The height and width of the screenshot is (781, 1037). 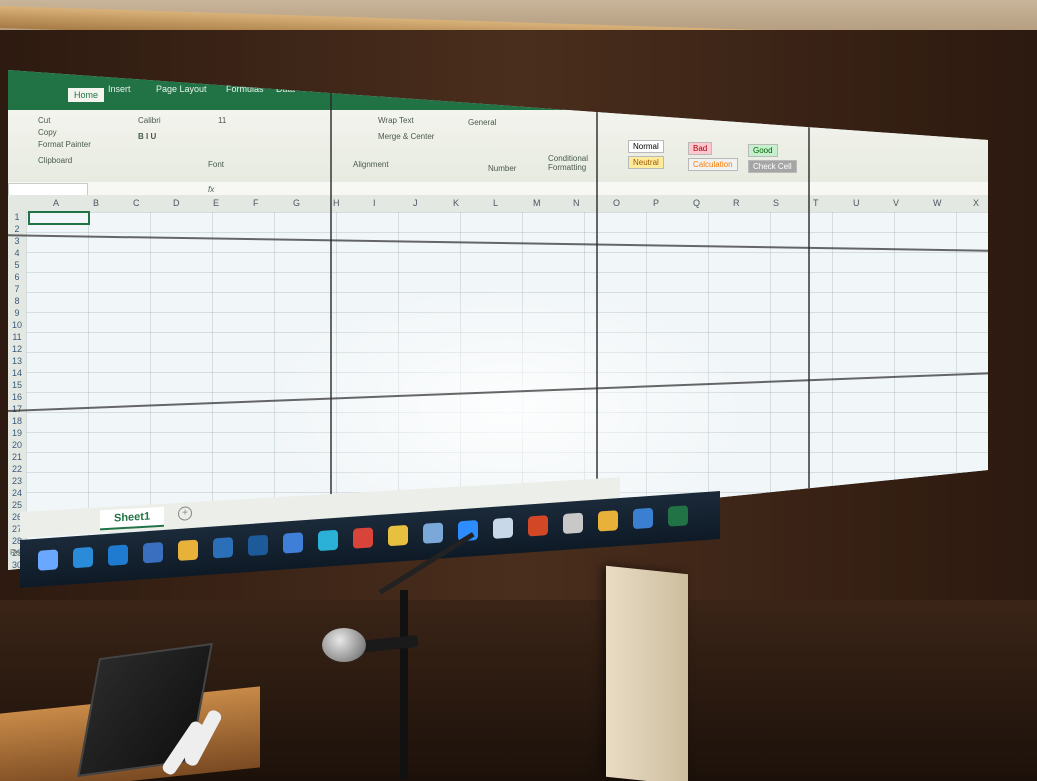 What do you see at coordinates (578, 163) in the screenshot?
I see `conditional-formatting-button: Conditional Formatting` at bounding box center [578, 163].